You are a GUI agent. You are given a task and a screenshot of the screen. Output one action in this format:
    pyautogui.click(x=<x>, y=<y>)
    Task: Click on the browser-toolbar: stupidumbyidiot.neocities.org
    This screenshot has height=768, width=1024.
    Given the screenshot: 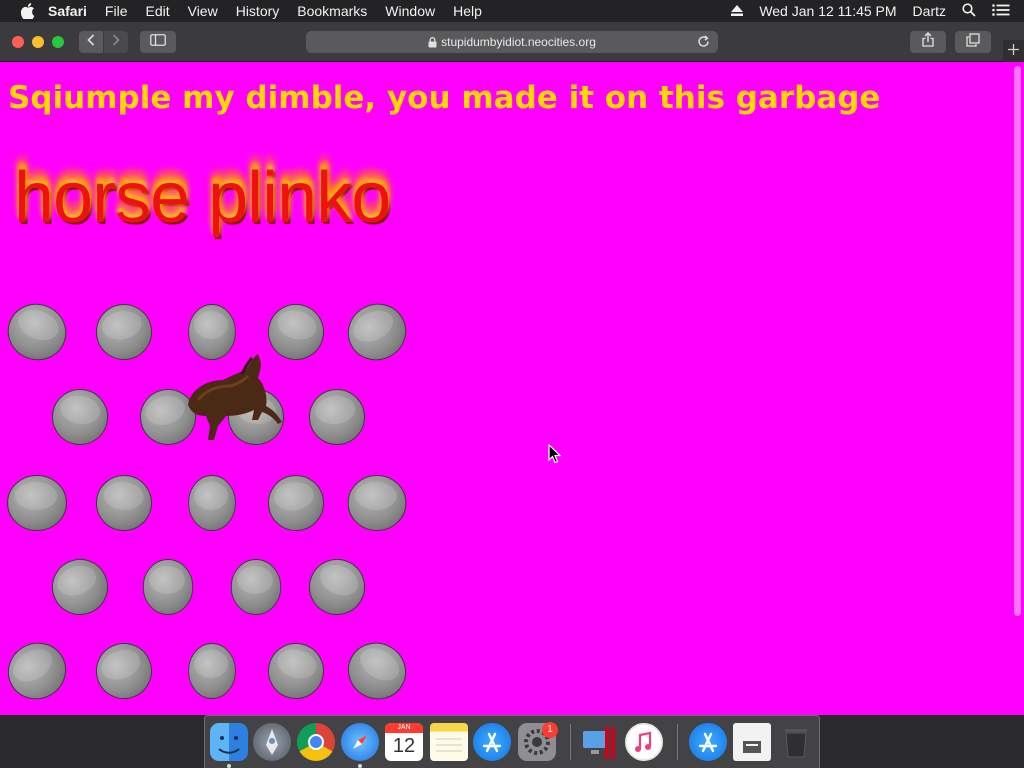 What is the action you would take?
    pyautogui.click(x=512, y=42)
    